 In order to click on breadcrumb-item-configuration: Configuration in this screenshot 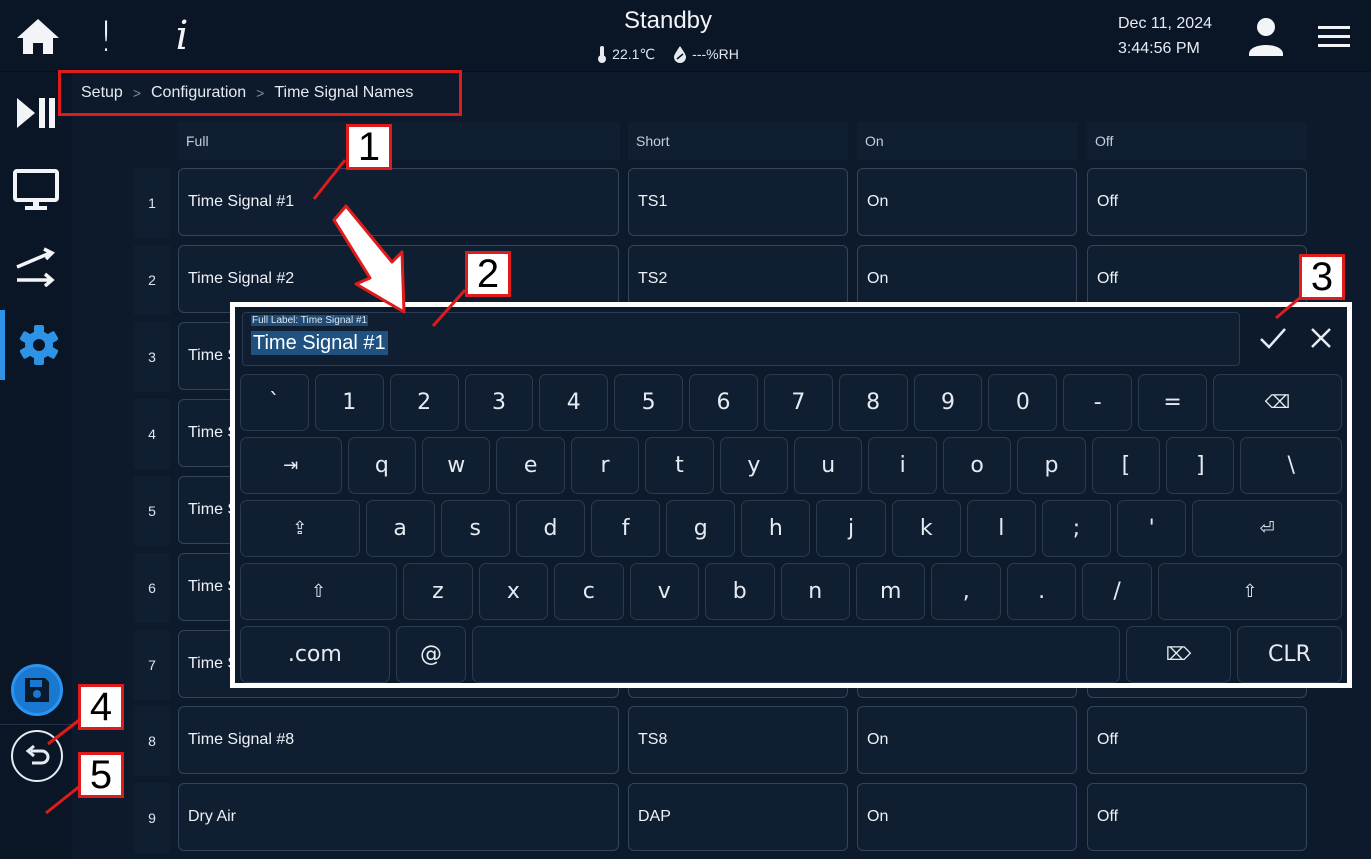, I will do `click(198, 93)`.